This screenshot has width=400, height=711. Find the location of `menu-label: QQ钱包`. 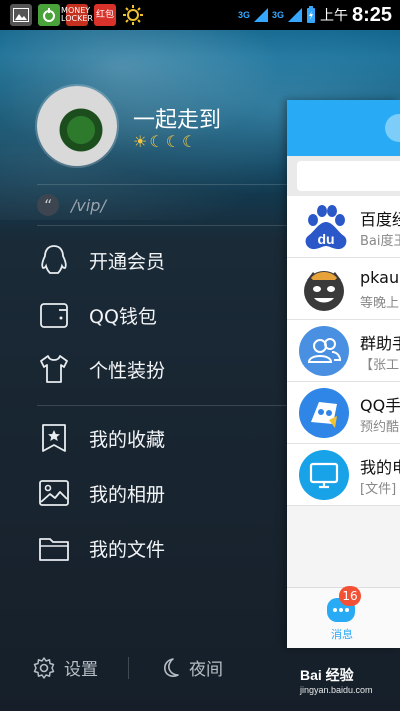

menu-label: QQ钱包 is located at coordinates (123, 316).